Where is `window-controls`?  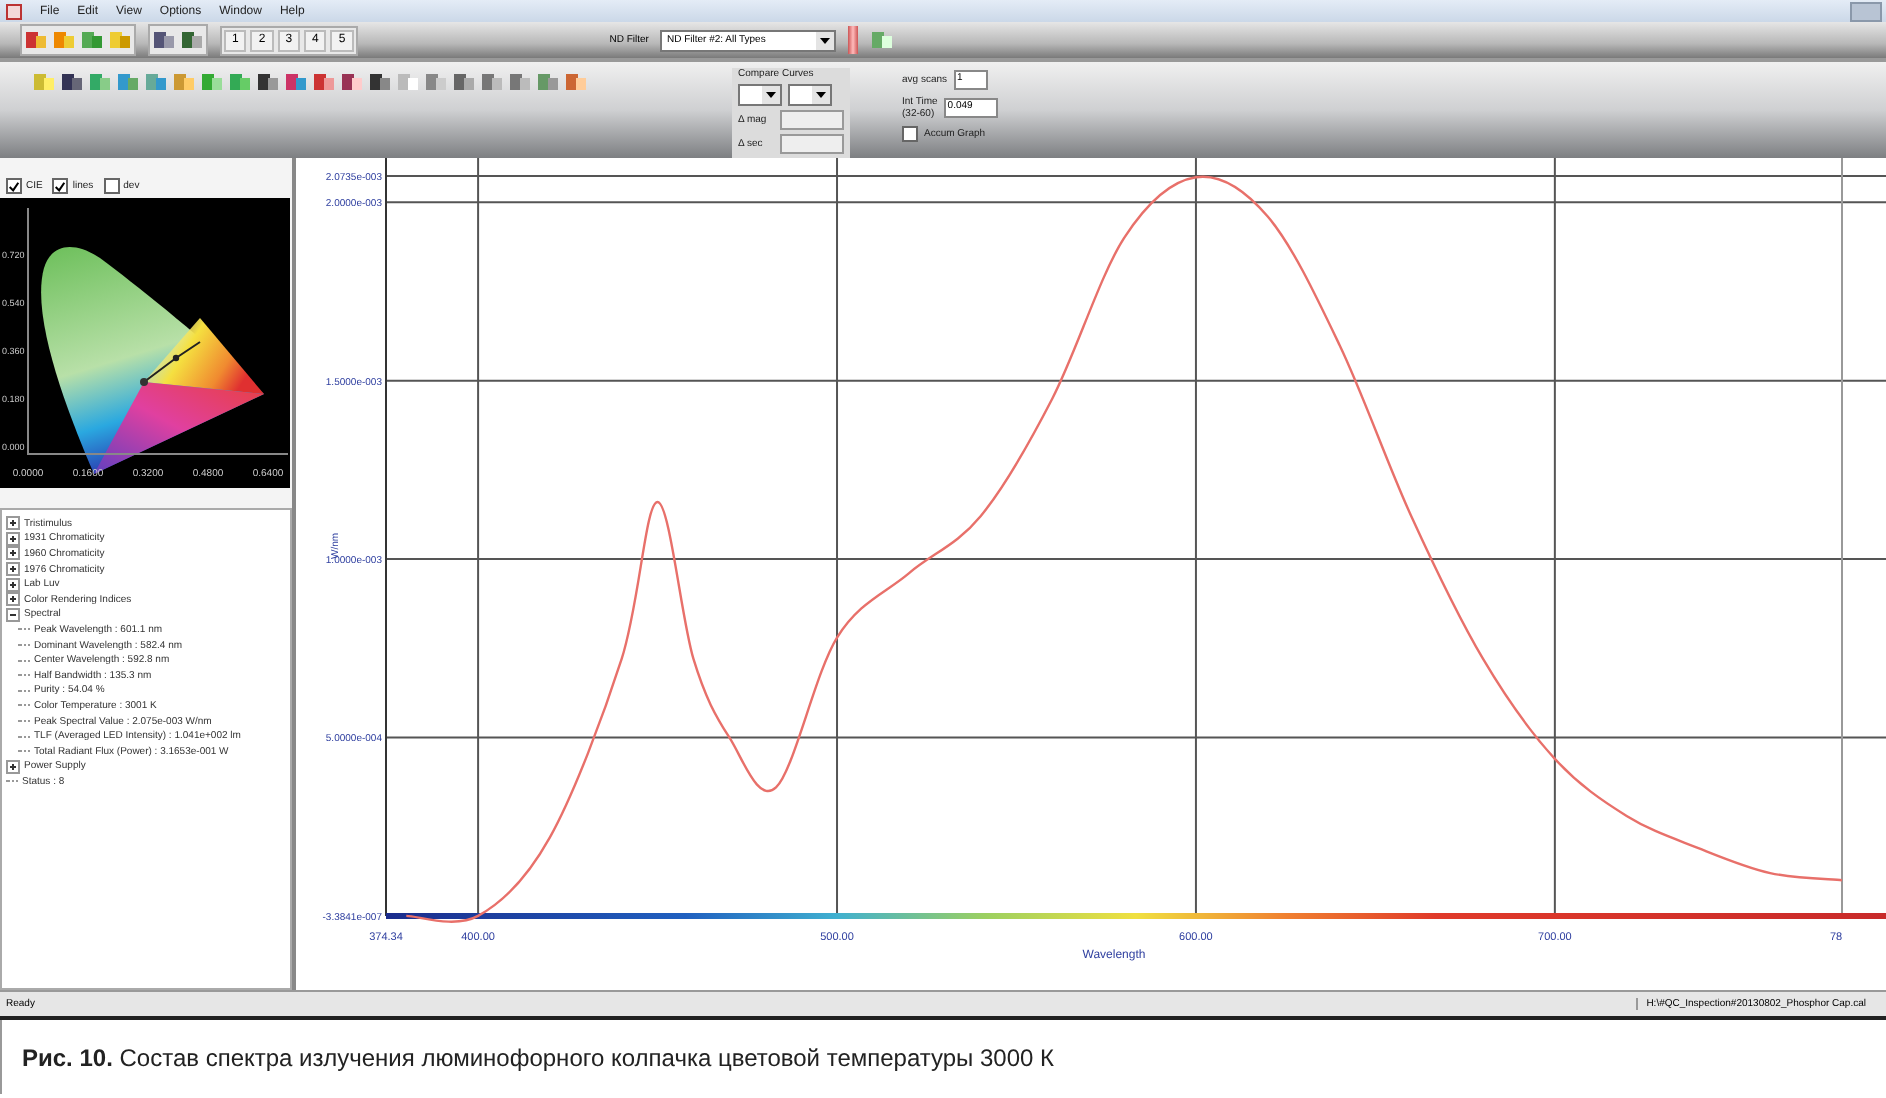 window-controls is located at coordinates (1866, 11).